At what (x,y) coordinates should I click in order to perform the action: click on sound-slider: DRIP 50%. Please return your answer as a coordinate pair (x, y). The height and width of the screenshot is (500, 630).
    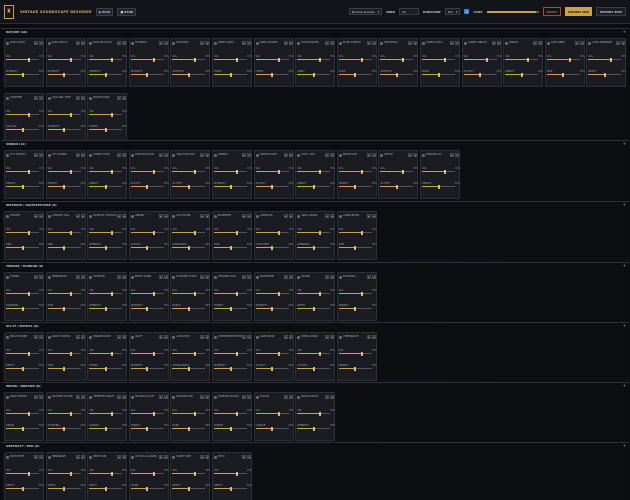
    Looking at the image, I should click on (565, 74).